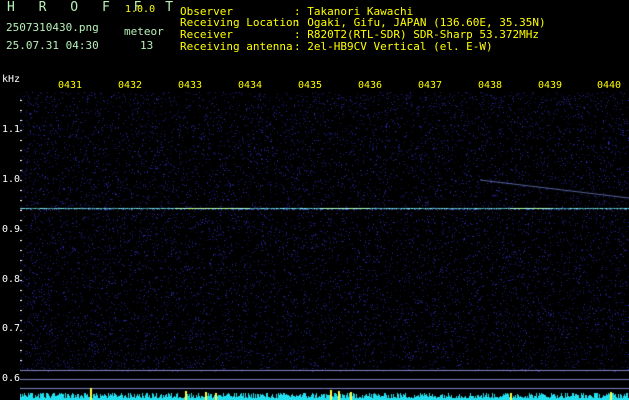 The height and width of the screenshot is (400, 629). I want to click on x-tick: 0435, so click(310, 85).